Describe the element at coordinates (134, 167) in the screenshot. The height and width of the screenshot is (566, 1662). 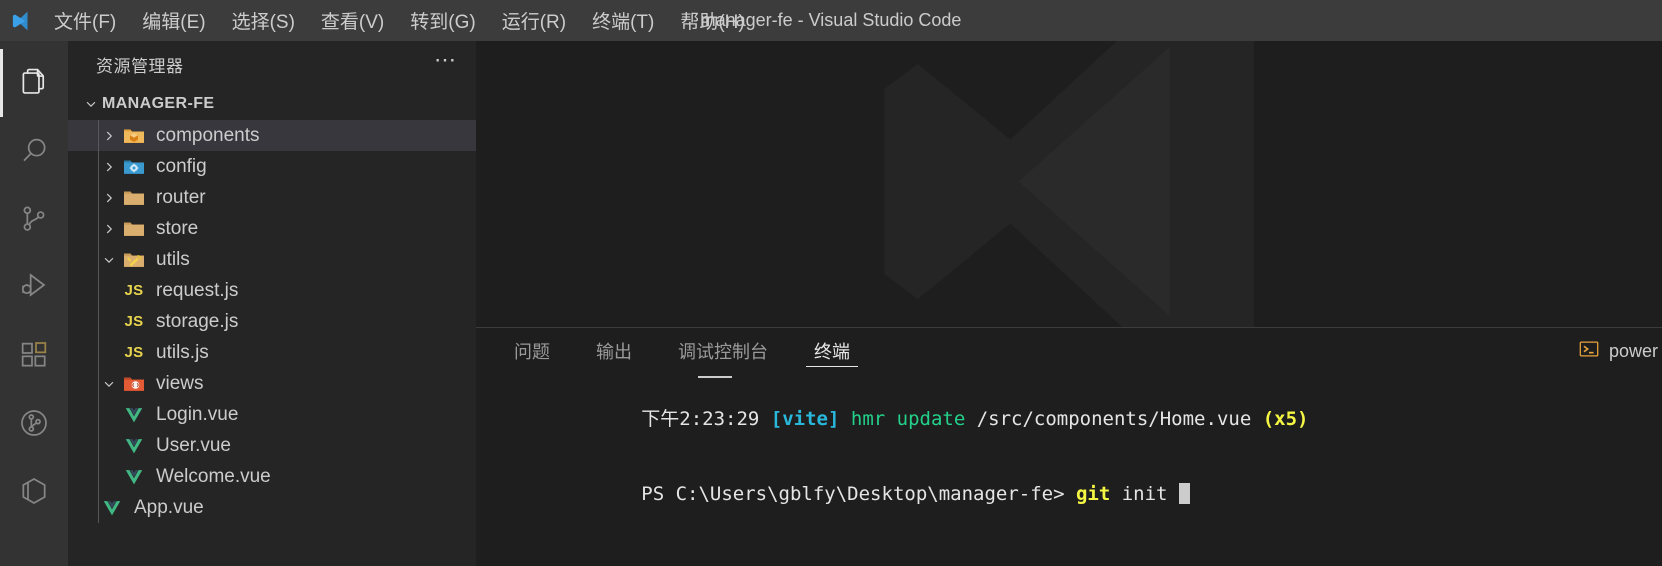
I see `folder-config-icon` at that location.